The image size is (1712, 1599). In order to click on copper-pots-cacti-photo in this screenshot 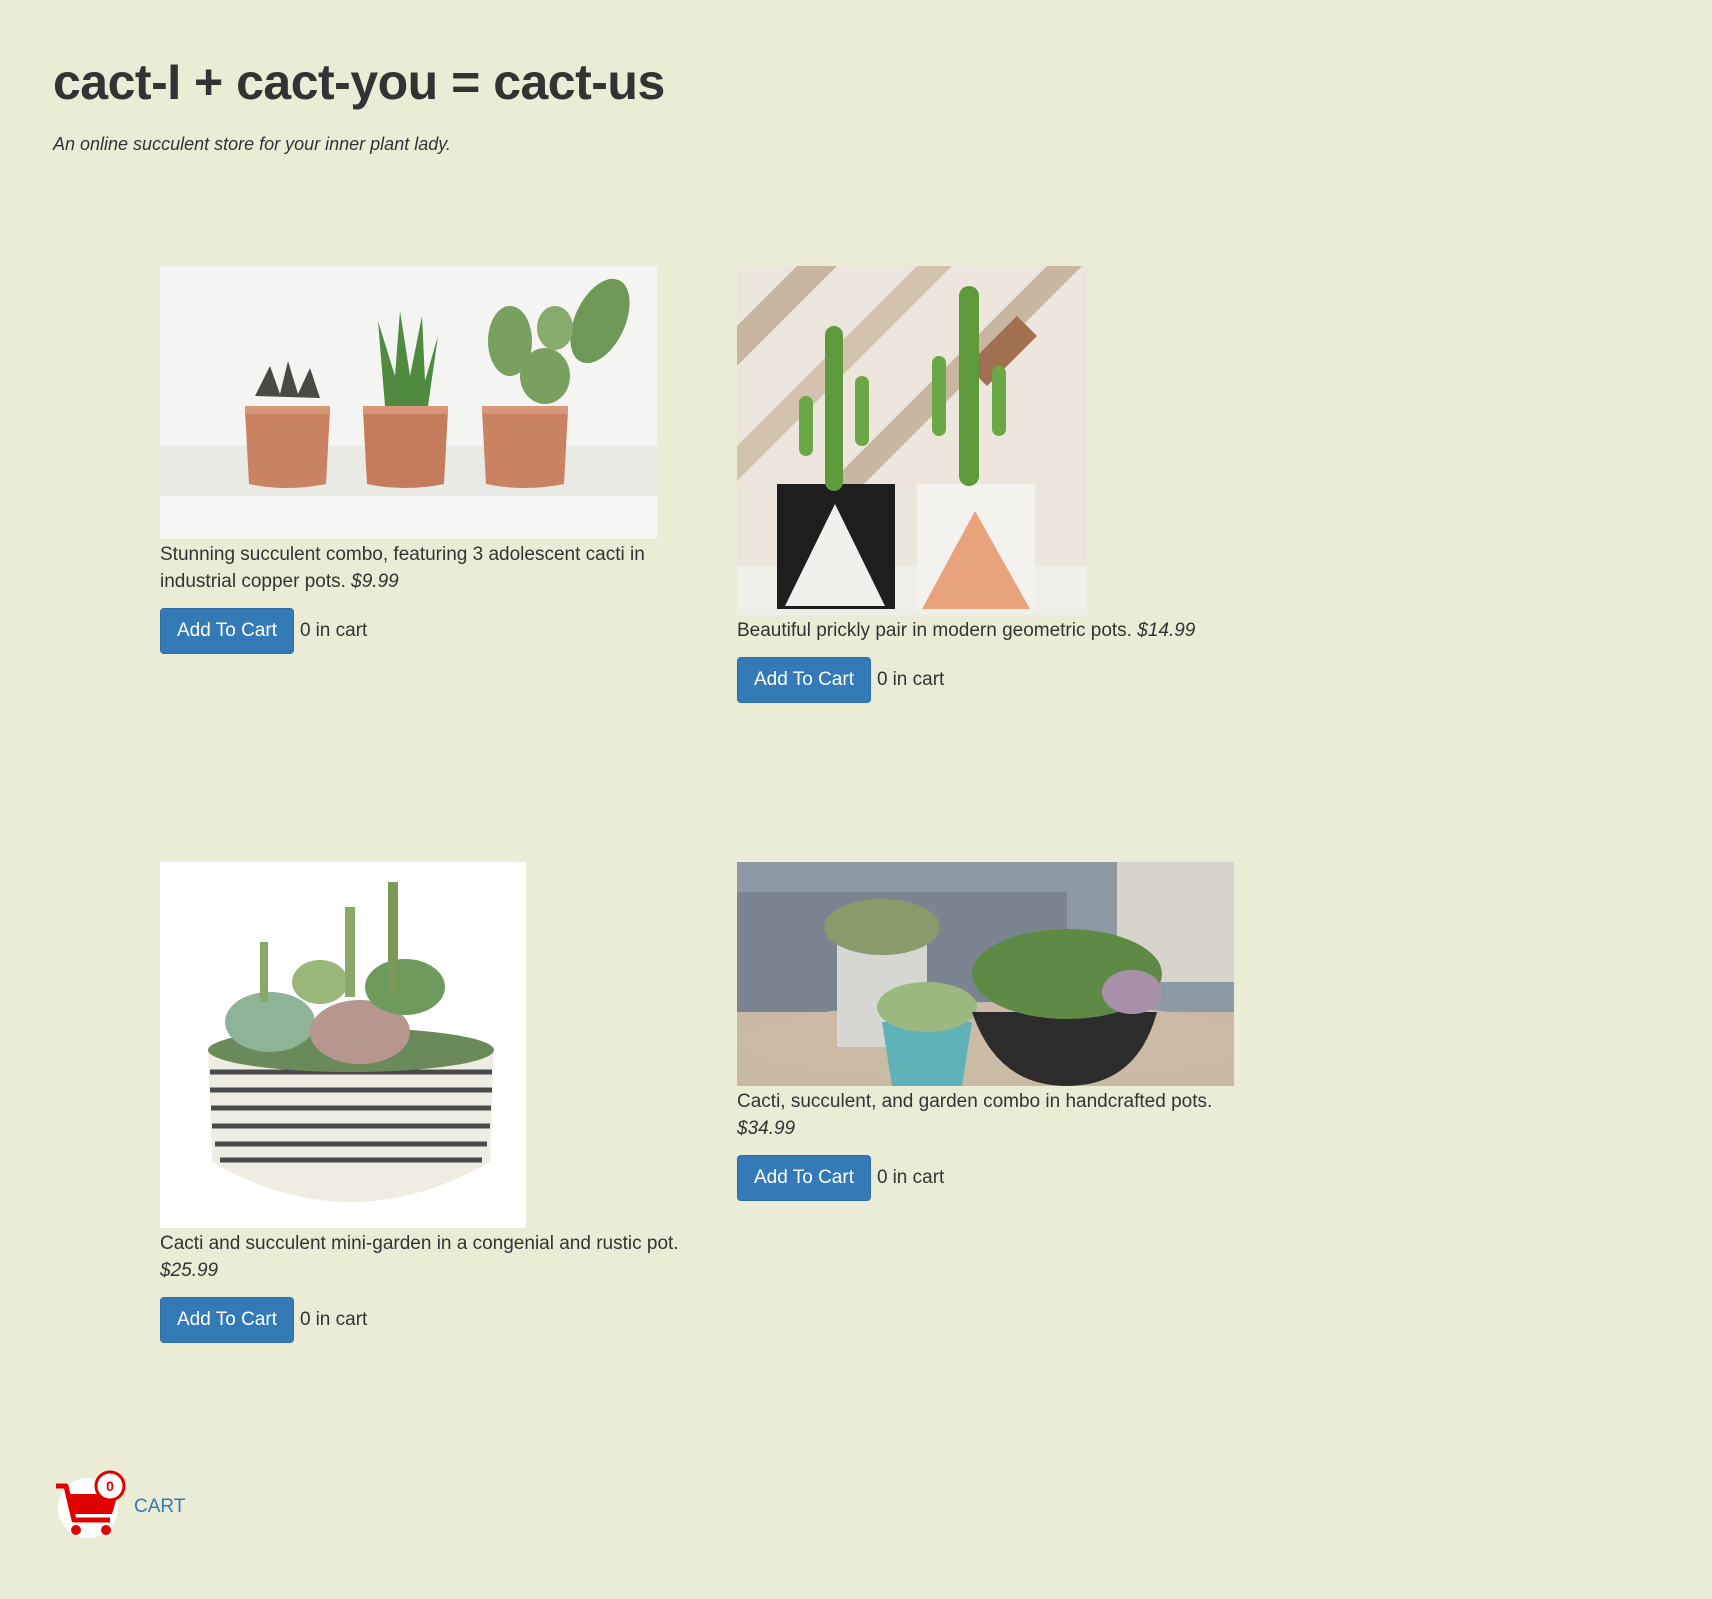, I will do `click(408, 402)`.